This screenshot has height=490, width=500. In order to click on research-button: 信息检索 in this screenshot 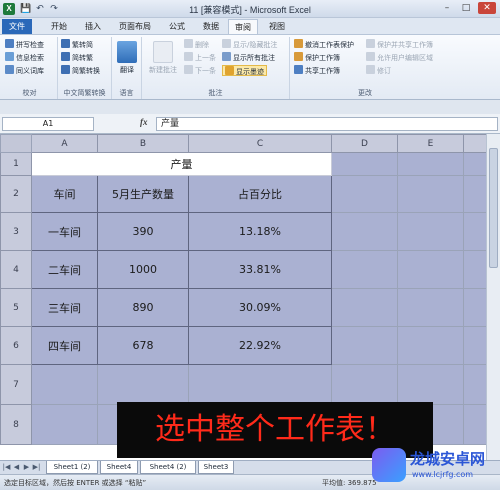, I will do `click(24, 57)`.